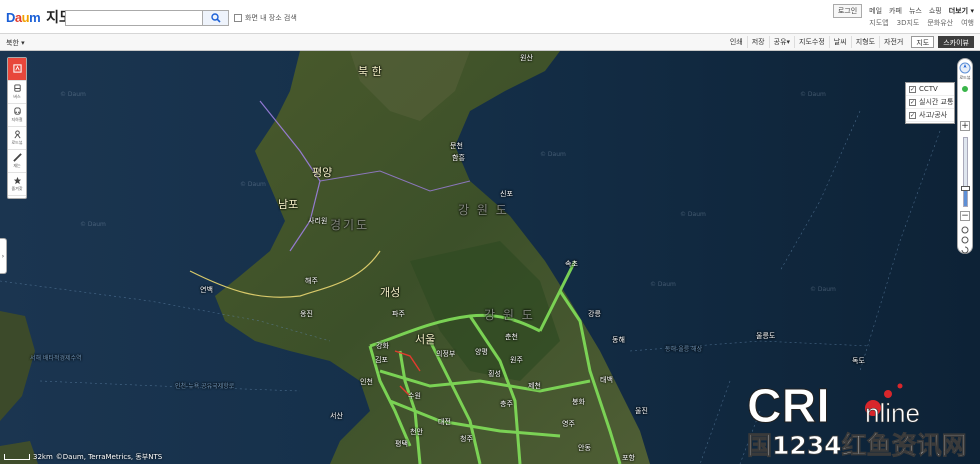 Image resolution: width=980 pixels, height=464 pixels. I want to click on nav-more-label: 더보기, so click(958, 11).